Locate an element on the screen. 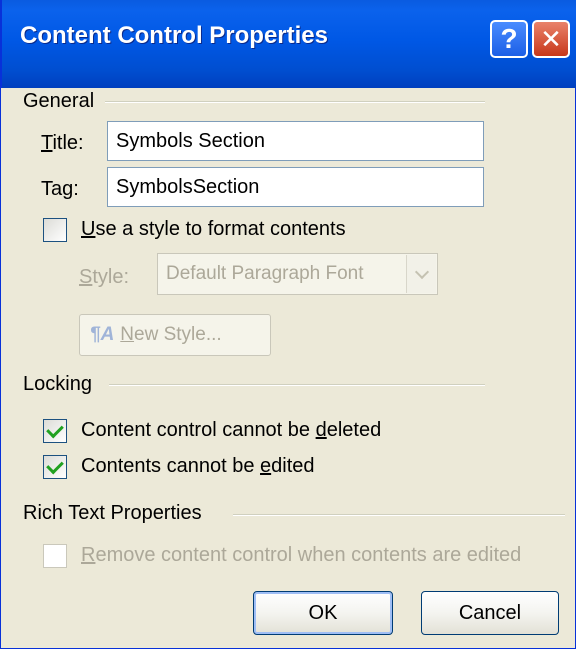 The height and width of the screenshot is (649, 576). style-label: Style: is located at coordinates (104, 277).